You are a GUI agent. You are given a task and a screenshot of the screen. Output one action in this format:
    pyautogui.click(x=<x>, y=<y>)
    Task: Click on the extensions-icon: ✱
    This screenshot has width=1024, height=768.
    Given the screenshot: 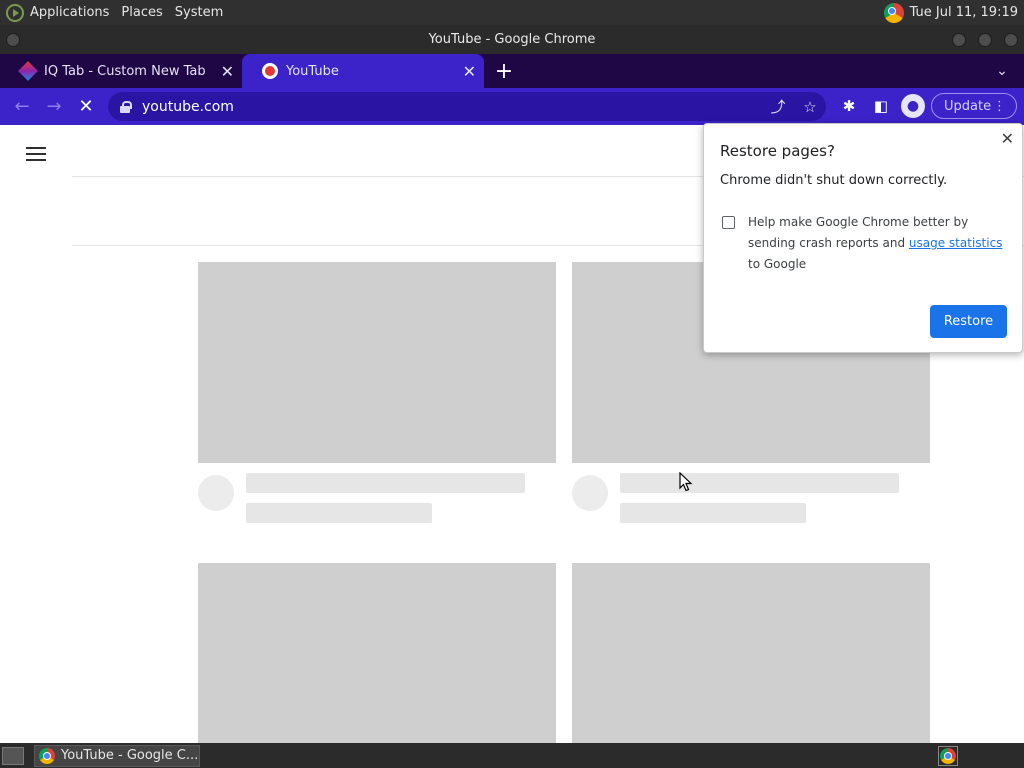 What is the action you would take?
    pyautogui.click(x=849, y=106)
    